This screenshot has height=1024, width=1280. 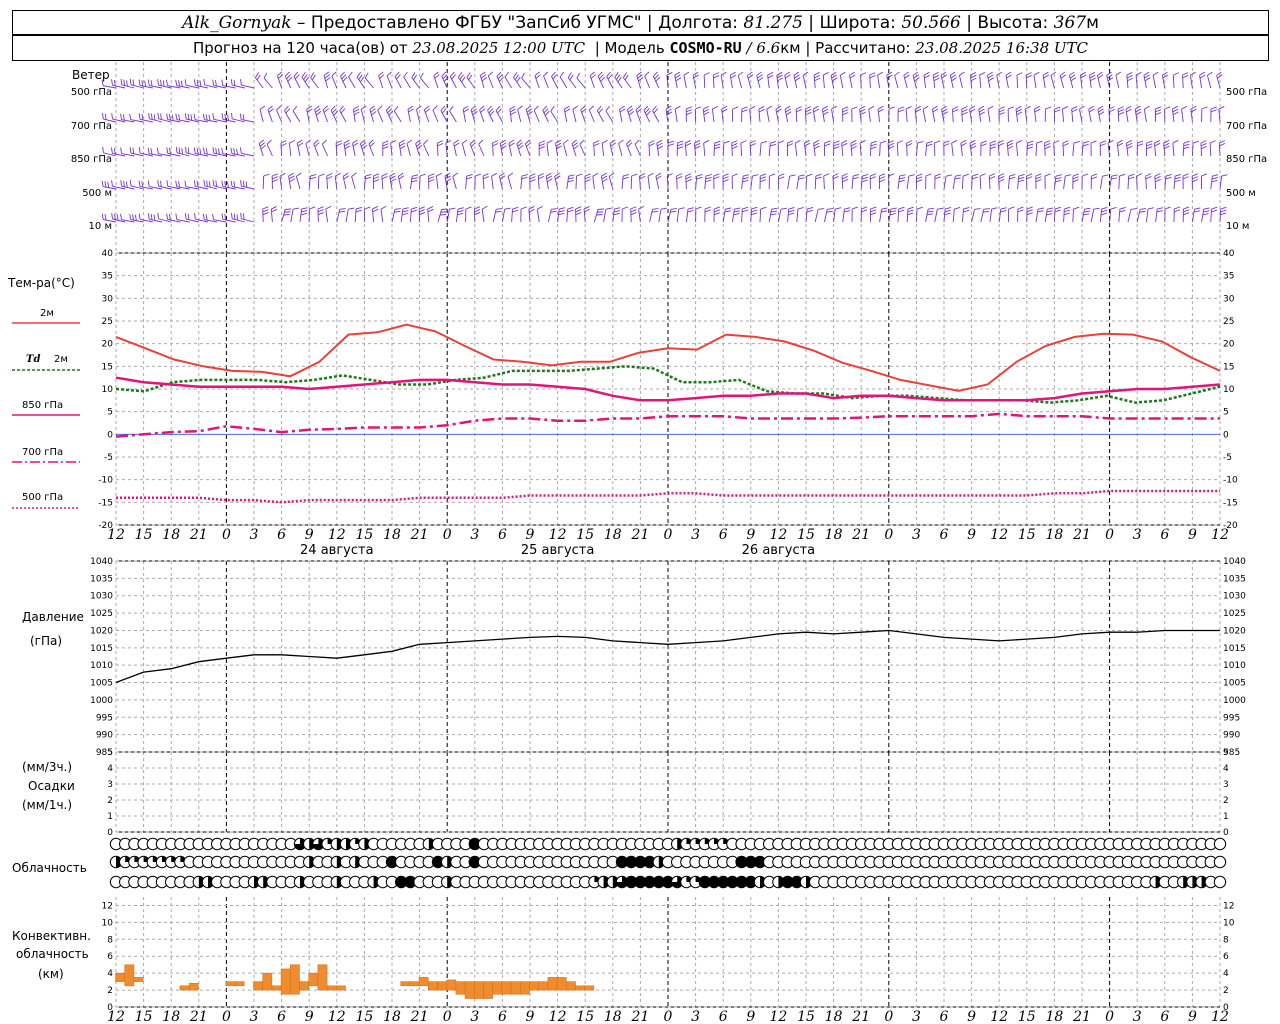 What do you see at coordinates (1164, 535) in the screenshot?
I see `x-tick-label: 6` at bounding box center [1164, 535].